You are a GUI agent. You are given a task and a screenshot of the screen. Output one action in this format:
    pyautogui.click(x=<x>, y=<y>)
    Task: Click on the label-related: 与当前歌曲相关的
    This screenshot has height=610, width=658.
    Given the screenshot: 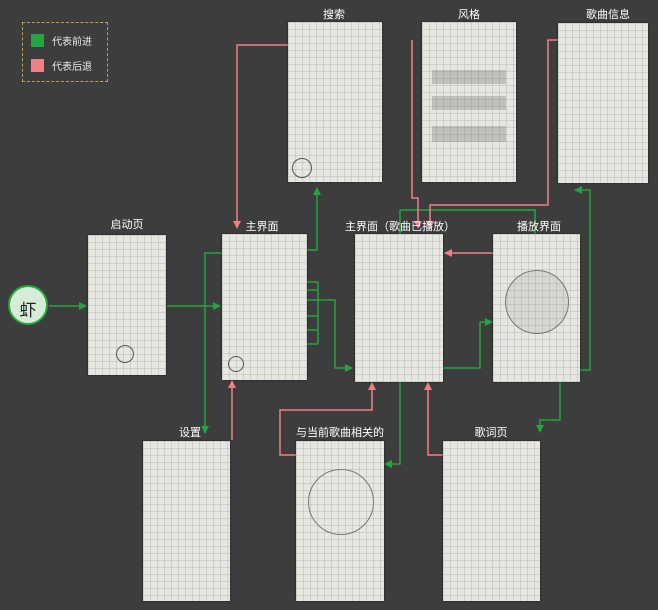 What is the action you would take?
    pyautogui.click(x=340, y=432)
    